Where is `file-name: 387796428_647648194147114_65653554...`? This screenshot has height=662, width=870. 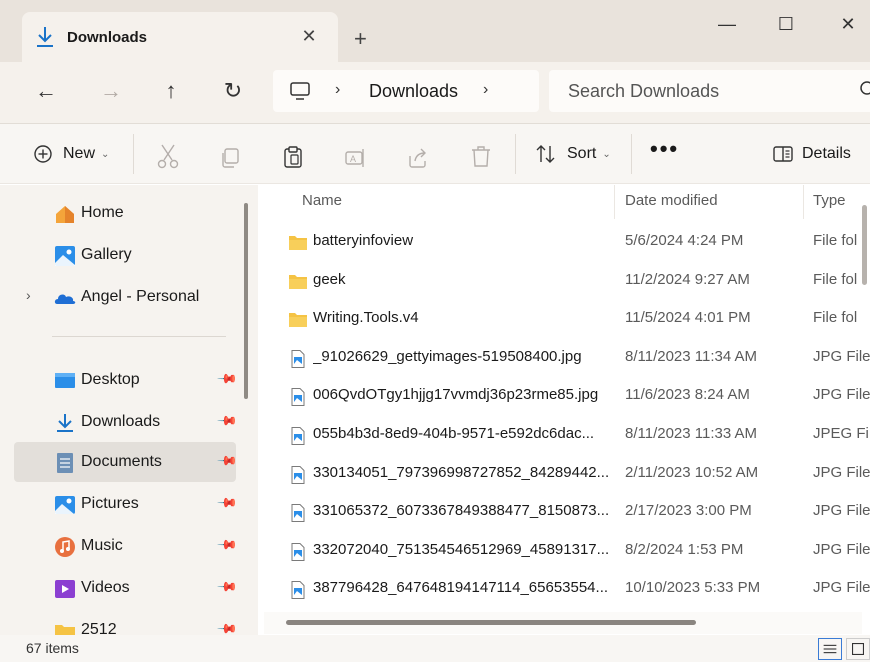 file-name: 387796428_647648194147114_65653554... is located at coordinates (461, 588).